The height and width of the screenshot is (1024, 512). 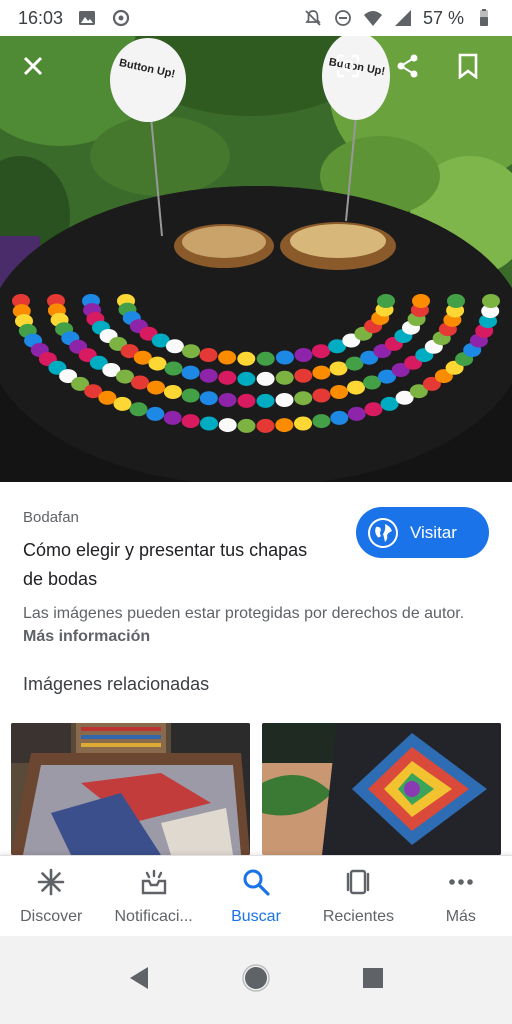 What do you see at coordinates (484, 18) in the screenshot?
I see `battery-icon` at bounding box center [484, 18].